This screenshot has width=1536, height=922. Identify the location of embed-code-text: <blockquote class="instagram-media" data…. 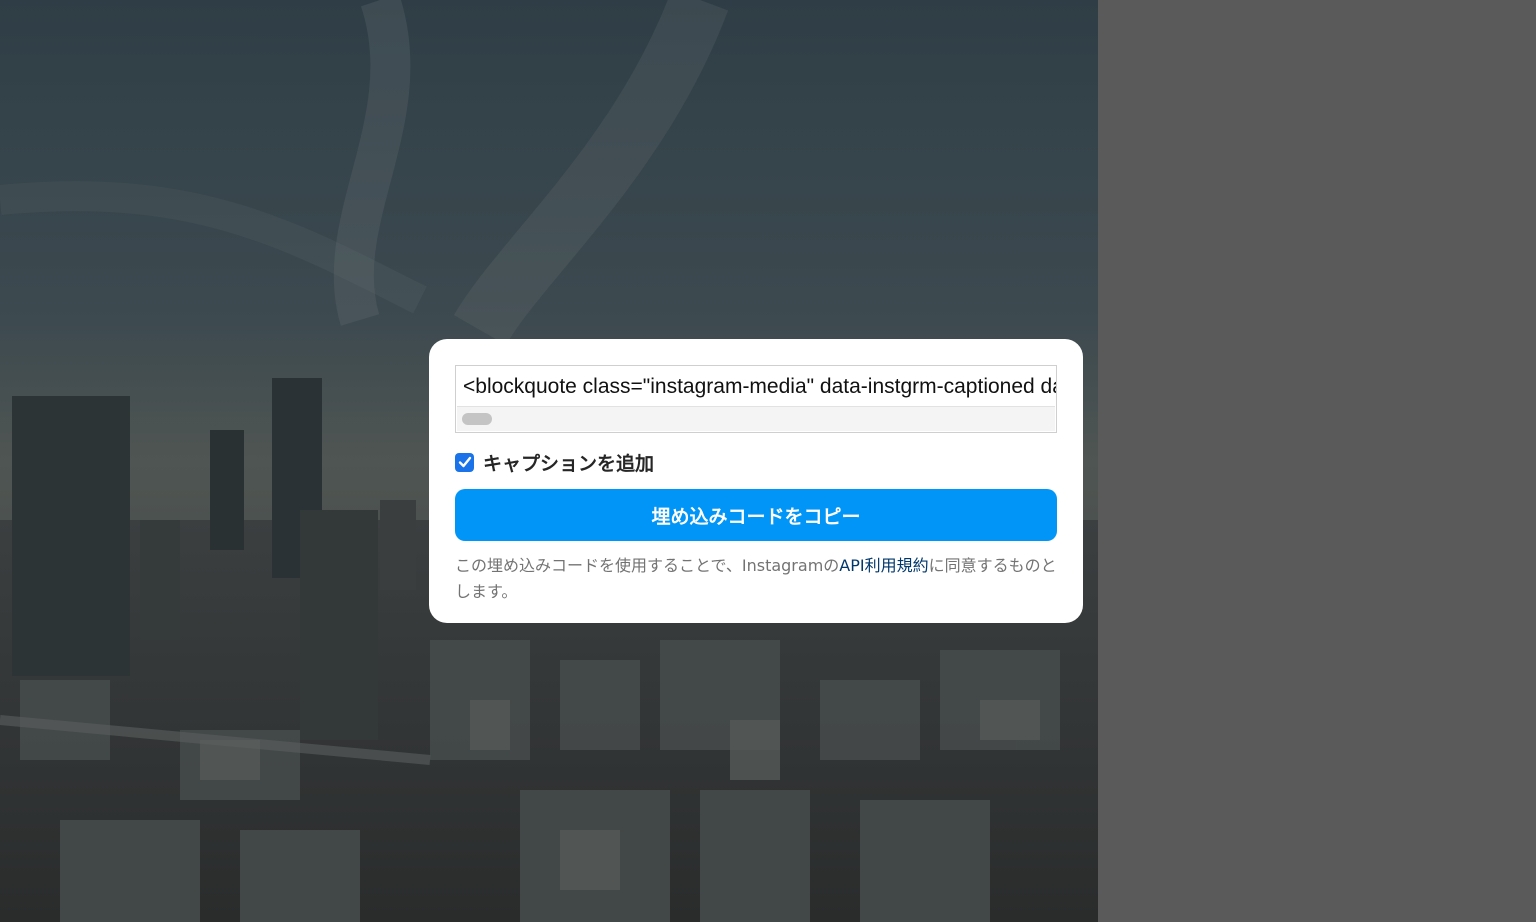
(759, 386).